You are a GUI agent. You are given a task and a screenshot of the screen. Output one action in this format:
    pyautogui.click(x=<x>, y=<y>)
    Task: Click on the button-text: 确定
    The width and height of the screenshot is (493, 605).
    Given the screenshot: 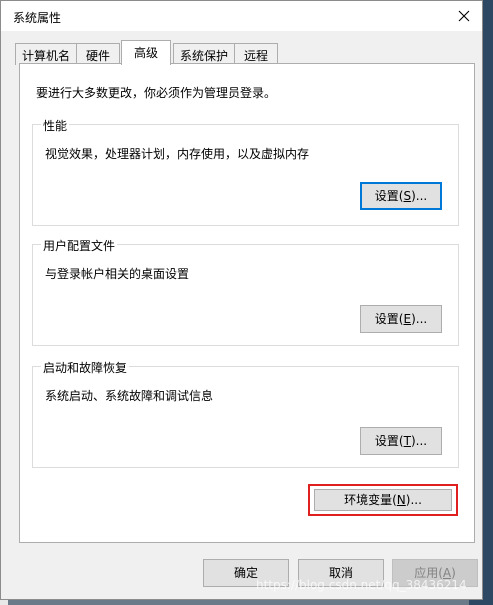 What is the action you would take?
    pyautogui.click(x=245, y=573)
    